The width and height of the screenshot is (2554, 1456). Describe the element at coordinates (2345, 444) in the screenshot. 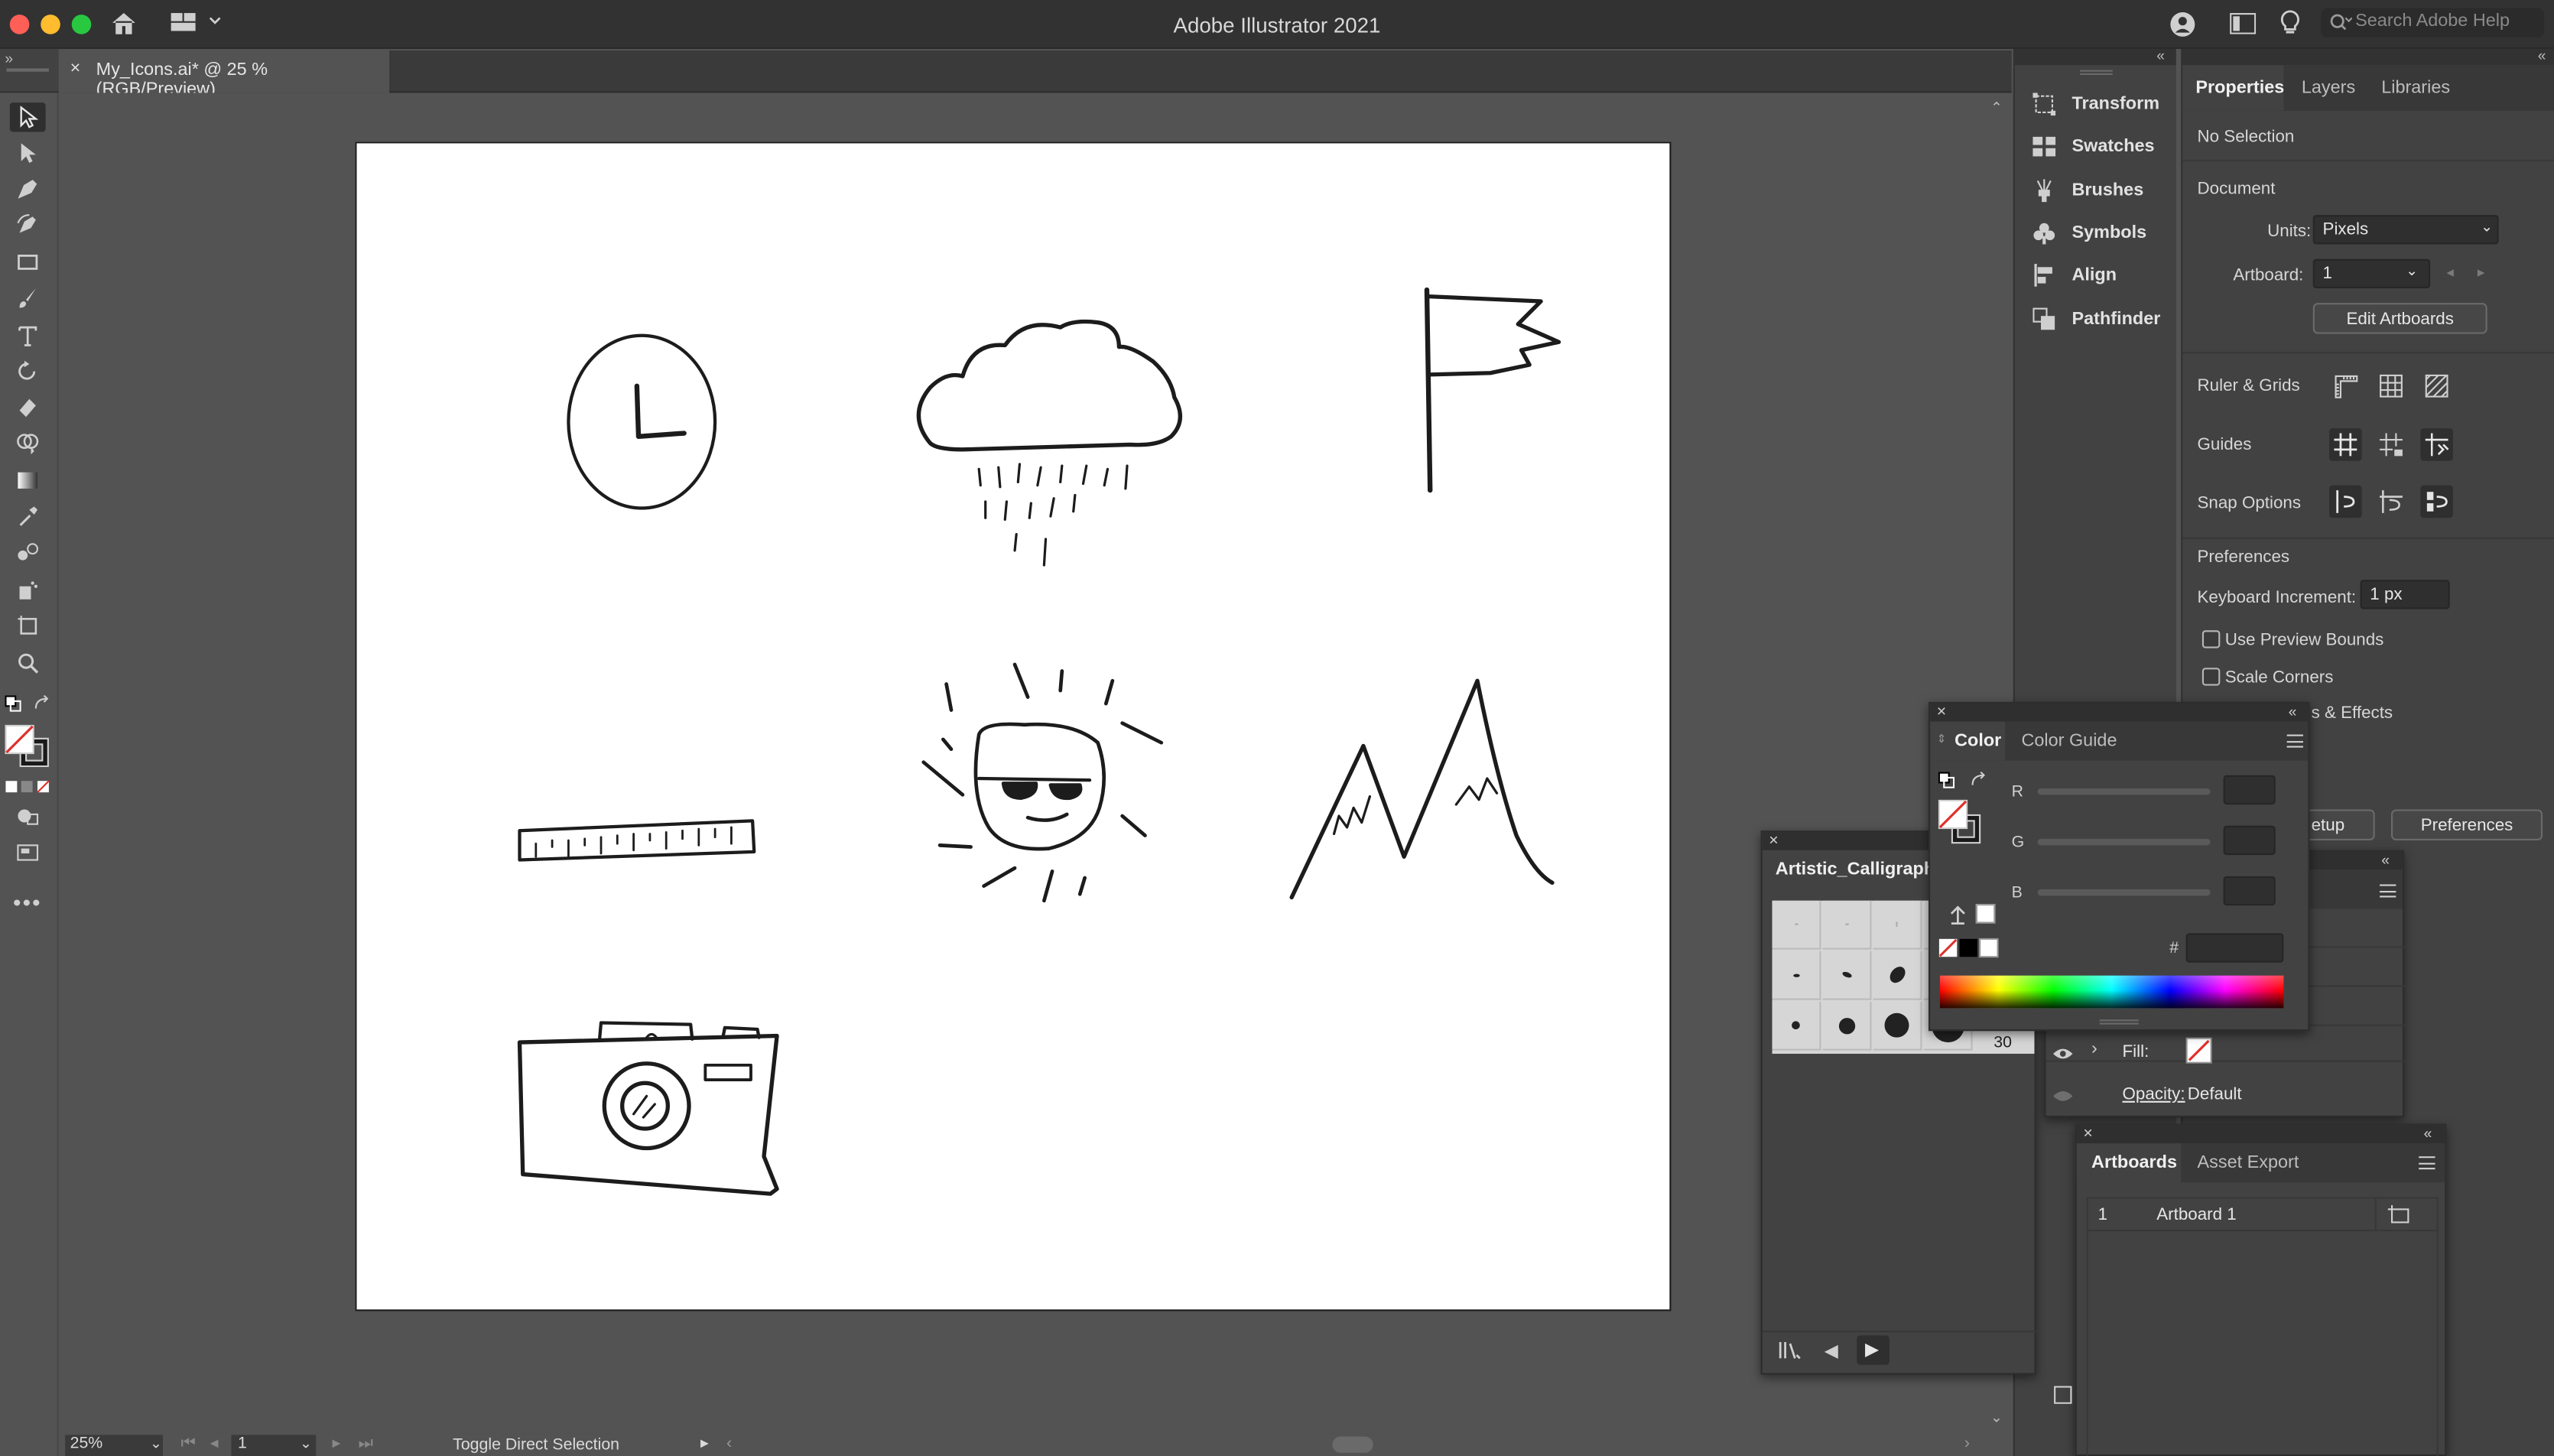

I see `show-guides-icon` at that location.